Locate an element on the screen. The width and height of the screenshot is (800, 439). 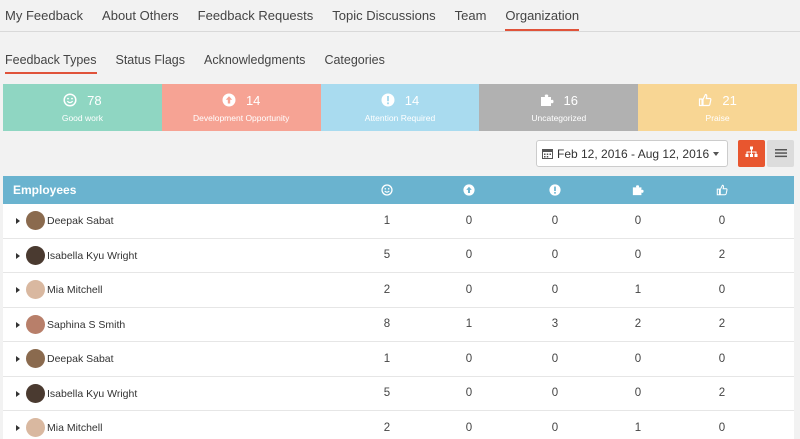
tab-team: Team is located at coordinates (471, 14).